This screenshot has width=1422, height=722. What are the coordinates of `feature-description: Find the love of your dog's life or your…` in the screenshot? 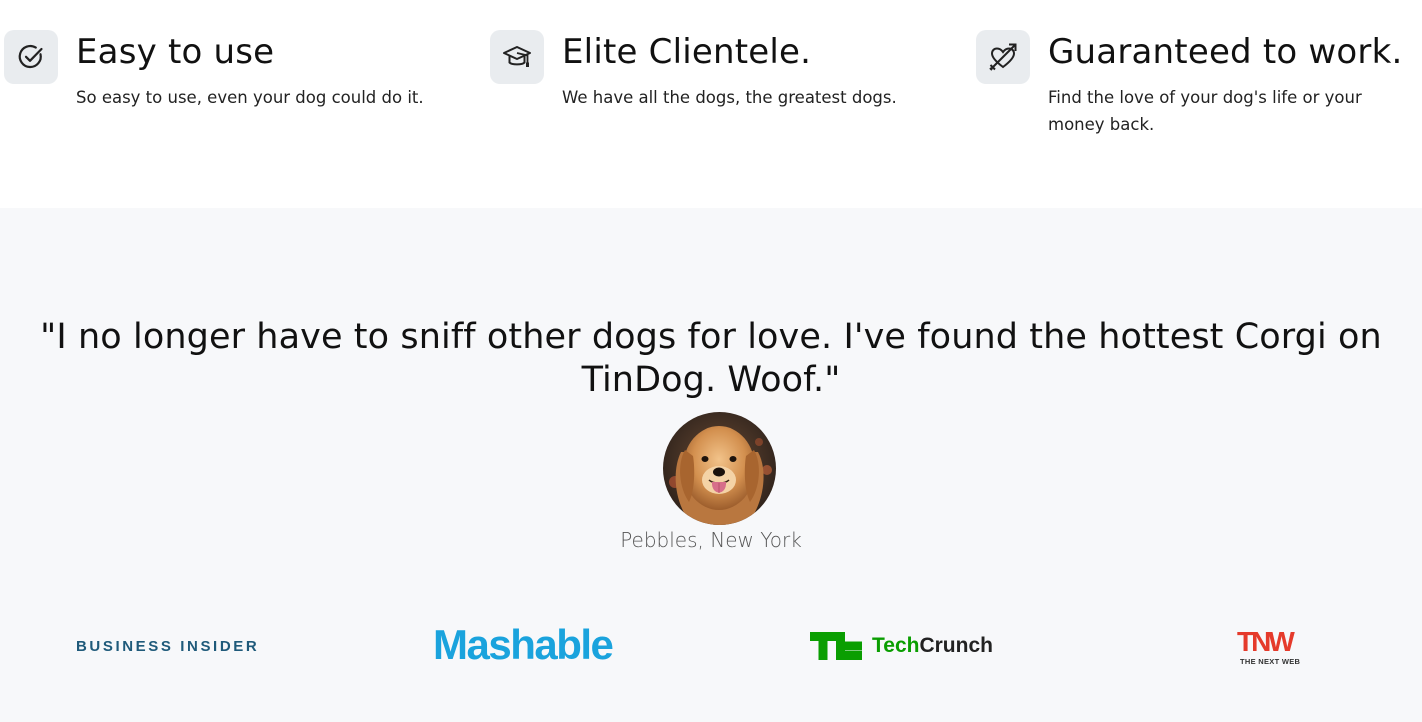 It's located at (1205, 111).